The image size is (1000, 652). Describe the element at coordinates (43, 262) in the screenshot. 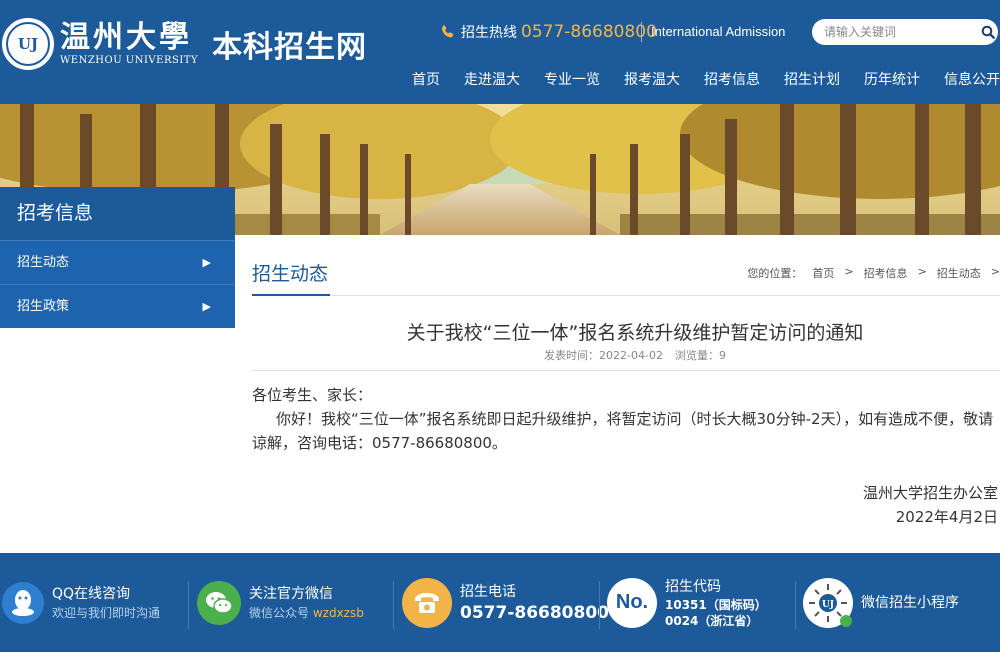

I see `sidebar-item-label: 招生动态` at that location.